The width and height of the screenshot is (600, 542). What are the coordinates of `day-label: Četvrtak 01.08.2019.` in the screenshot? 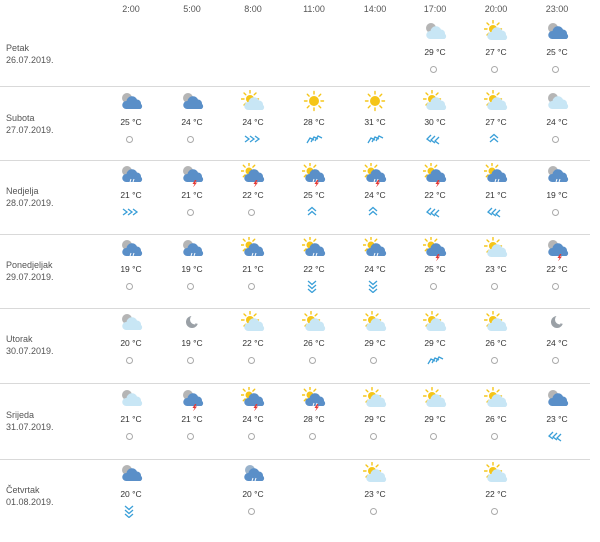 It's located at (30, 496).